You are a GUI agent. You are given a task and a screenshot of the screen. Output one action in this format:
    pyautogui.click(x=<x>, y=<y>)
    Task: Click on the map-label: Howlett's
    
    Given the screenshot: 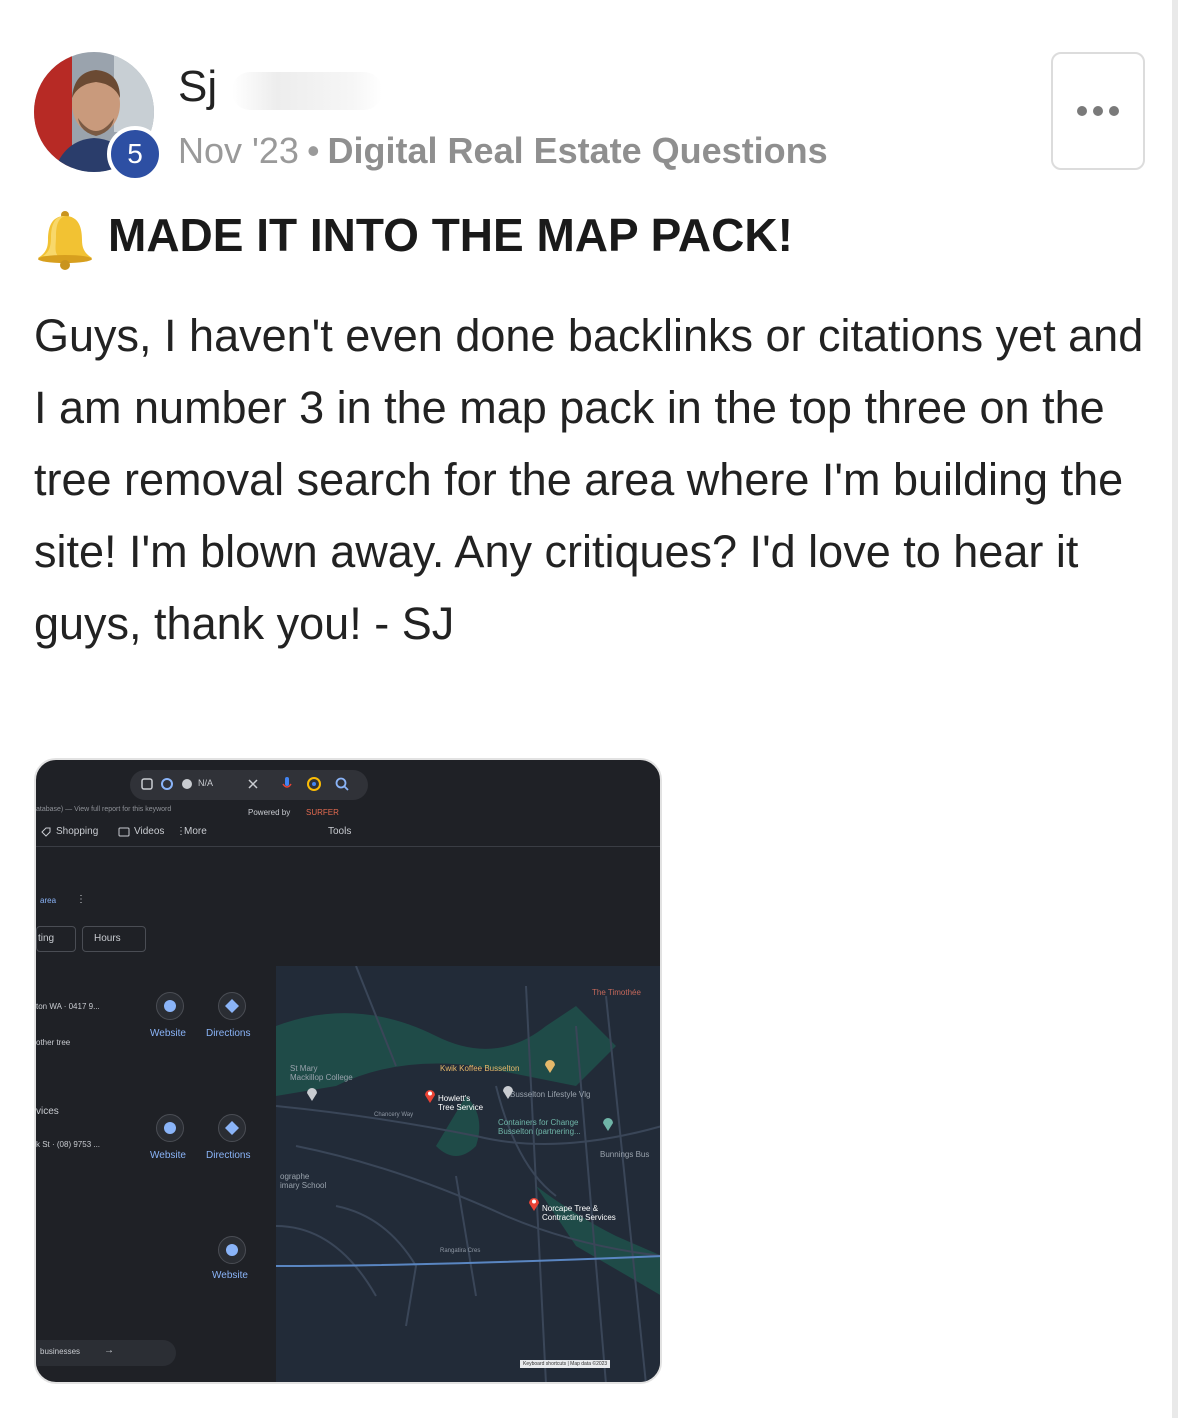 What is the action you would take?
    pyautogui.click(x=454, y=1098)
    